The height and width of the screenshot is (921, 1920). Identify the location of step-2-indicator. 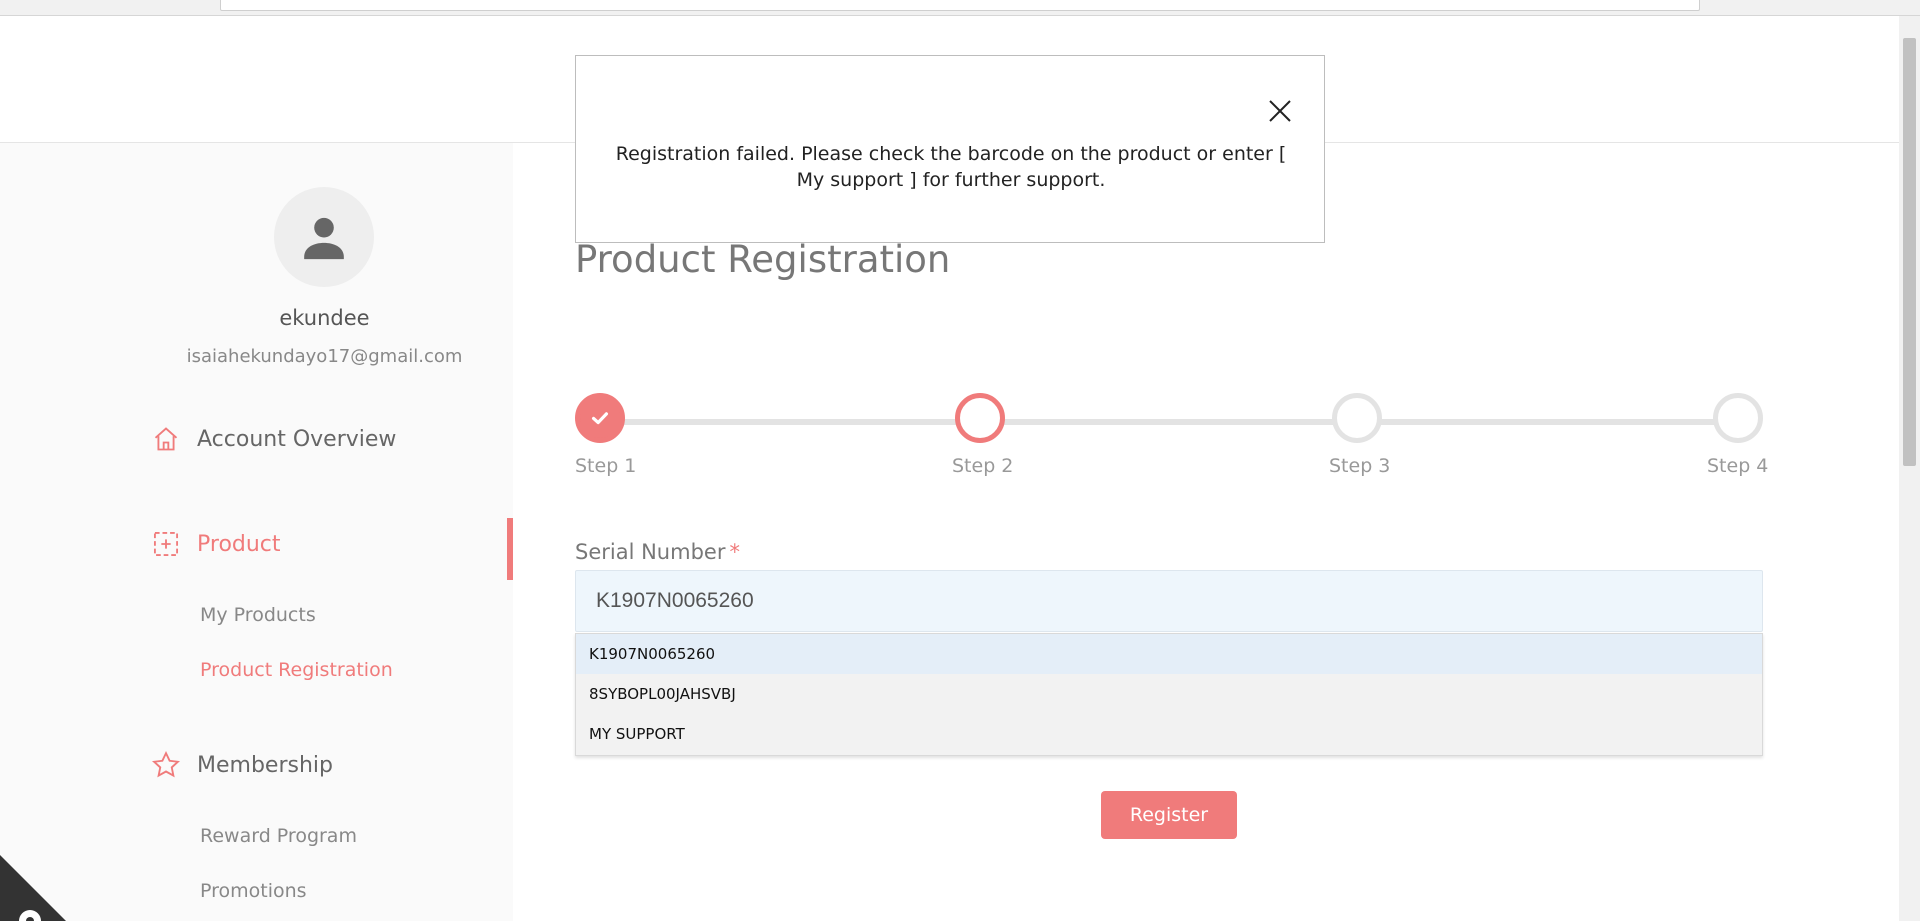
(980, 418).